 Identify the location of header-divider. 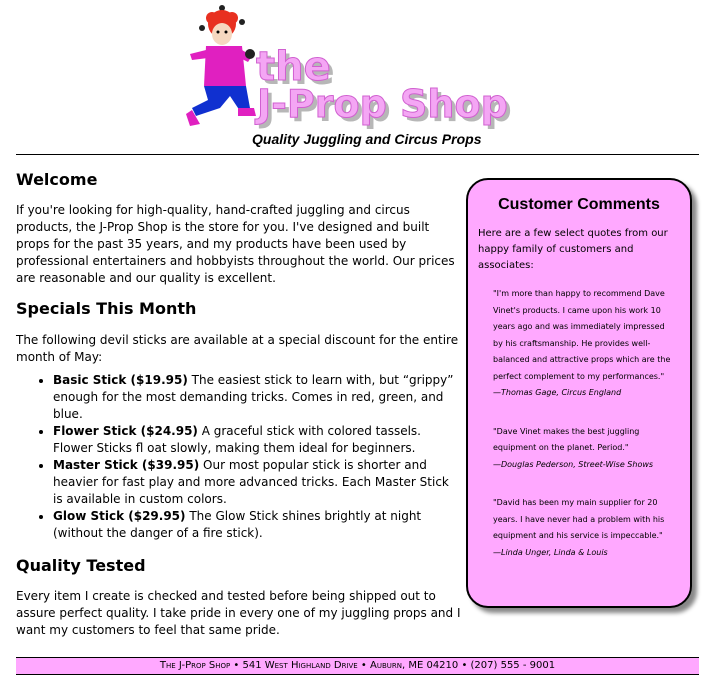
(357, 154).